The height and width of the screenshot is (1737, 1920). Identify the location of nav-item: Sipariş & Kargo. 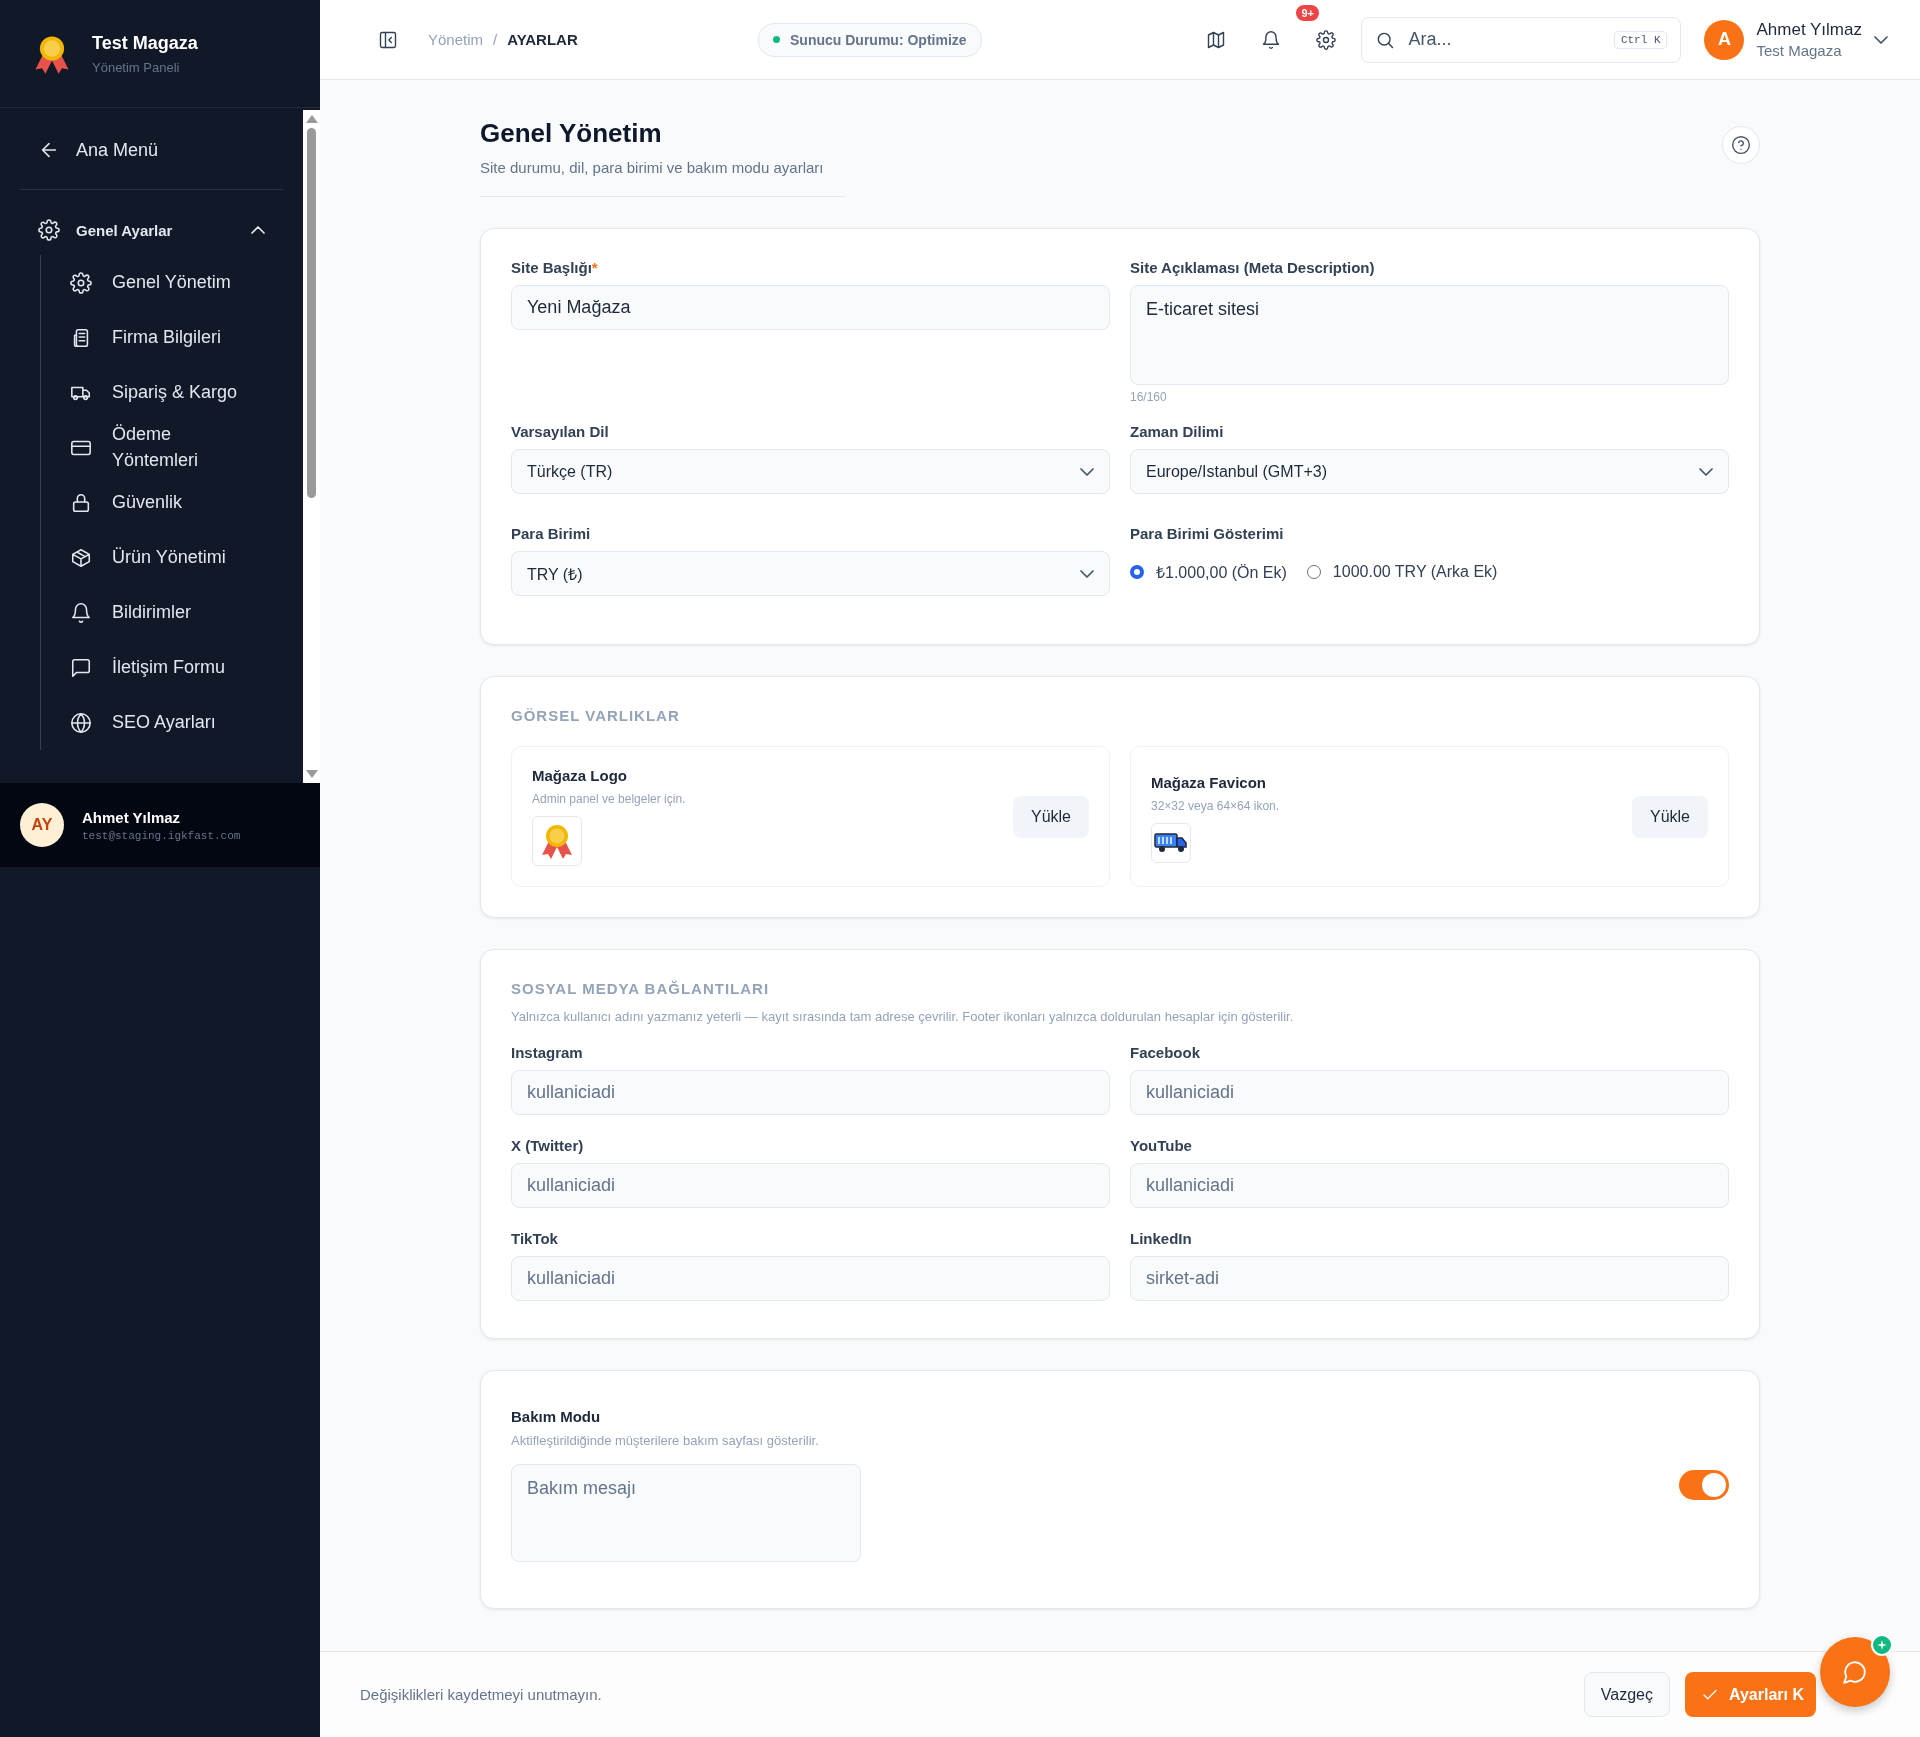
(170, 392).